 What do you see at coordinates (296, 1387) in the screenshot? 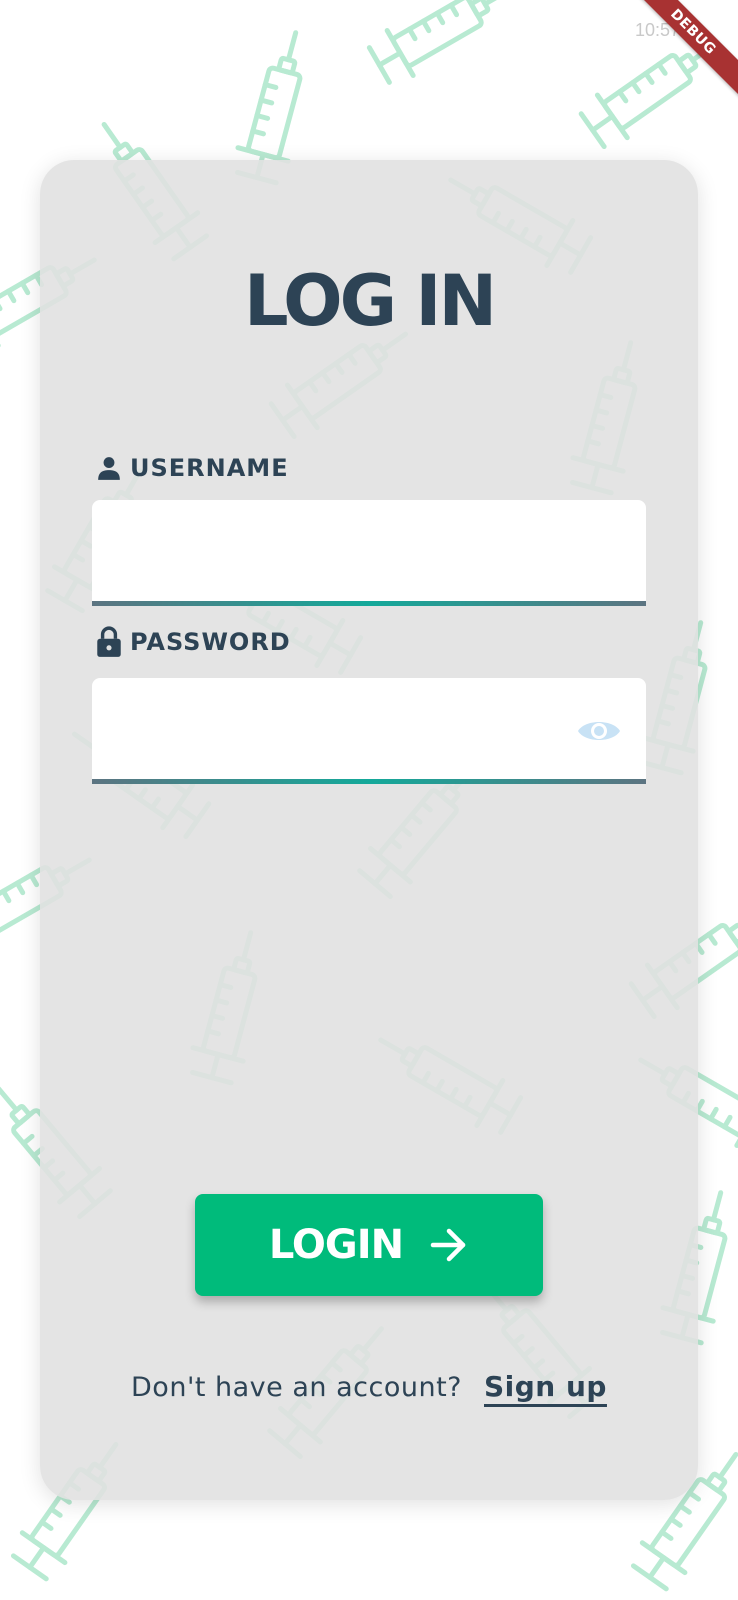
I see `signup-question: Don't have an account?` at bounding box center [296, 1387].